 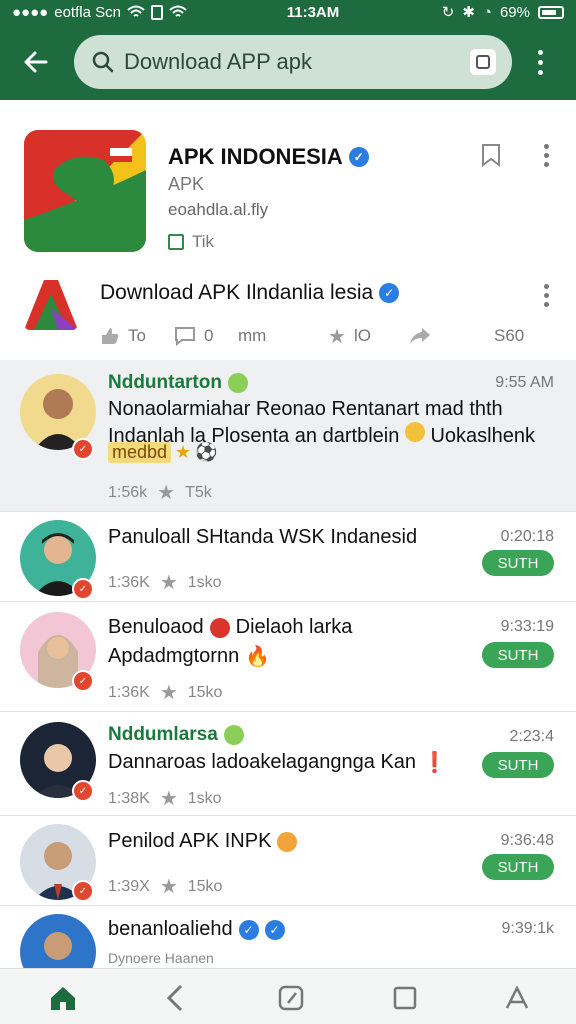 I want to click on thread-subtitle: Dannaroas ladoakelagangnga Kan ❗, so click(x=277, y=762).